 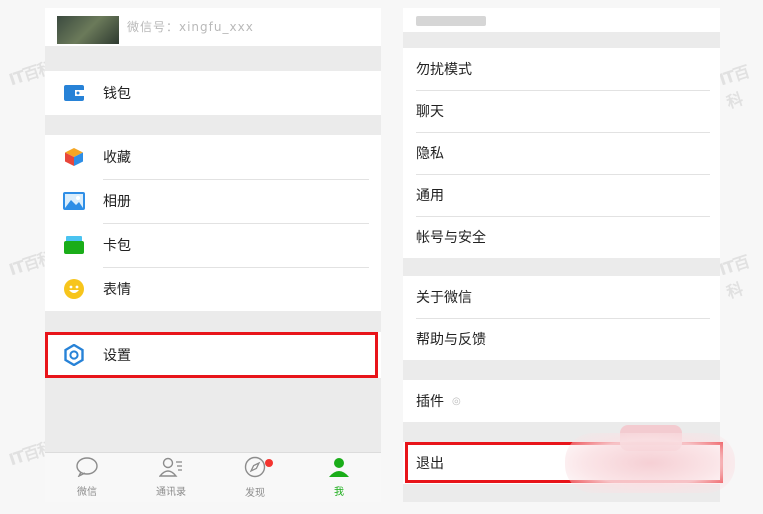 I want to click on settings-item-general: 通用, so click(x=561, y=195).